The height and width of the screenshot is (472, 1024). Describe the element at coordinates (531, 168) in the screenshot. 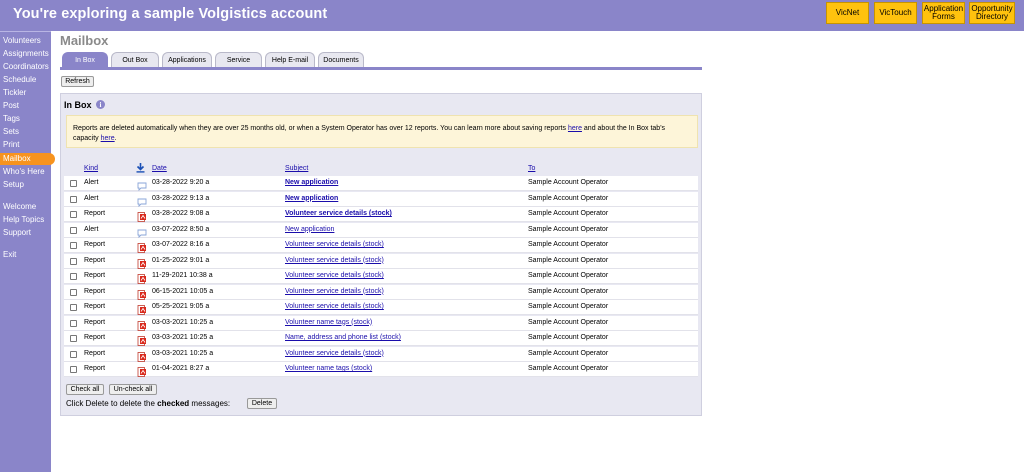

I see `column-header-to: To` at that location.